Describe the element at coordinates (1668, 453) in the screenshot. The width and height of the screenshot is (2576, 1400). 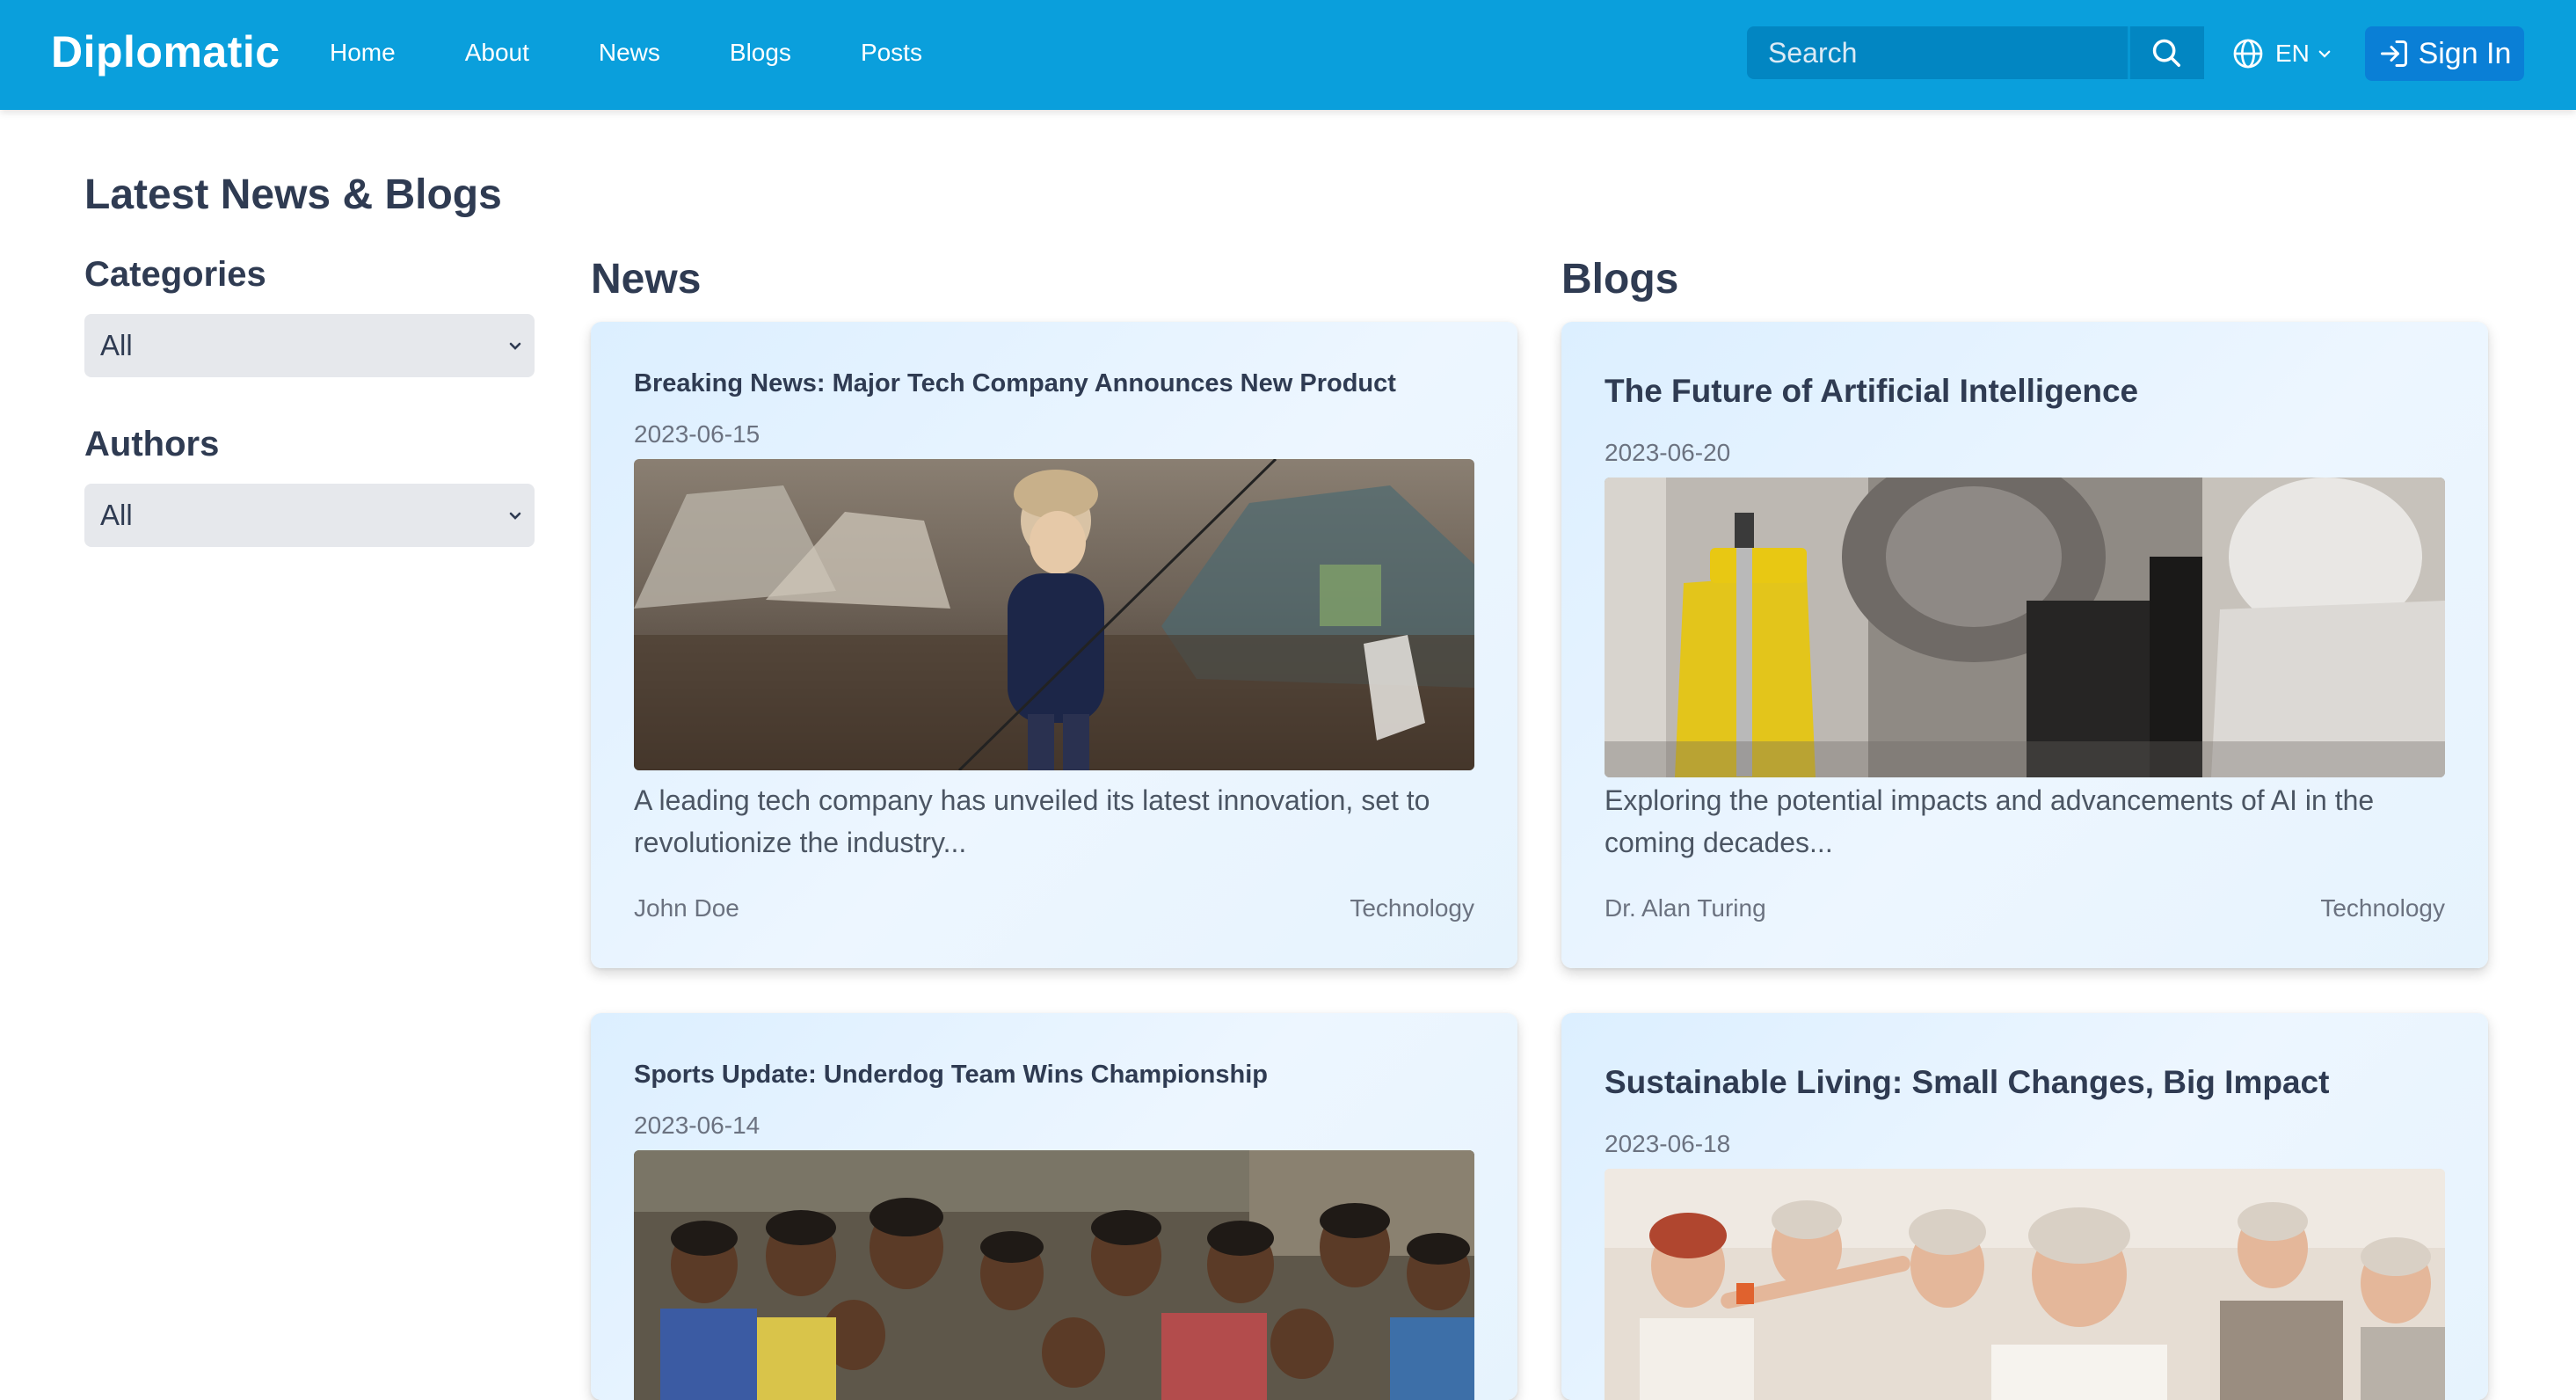
I see `blog-card-date: 2023-06-20` at that location.